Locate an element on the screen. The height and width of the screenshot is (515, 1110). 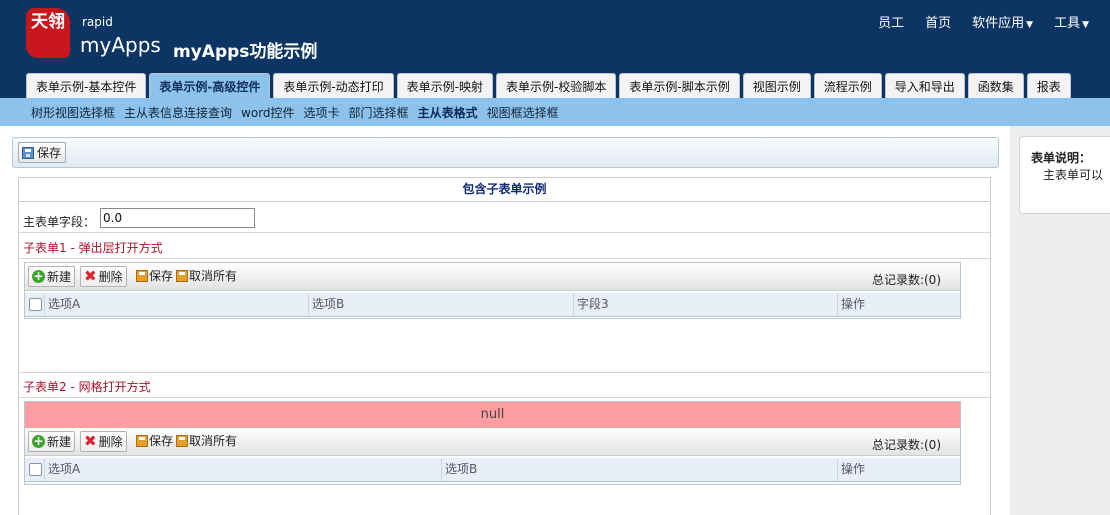
save-button: 保存 is located at coordinates (42, 152).